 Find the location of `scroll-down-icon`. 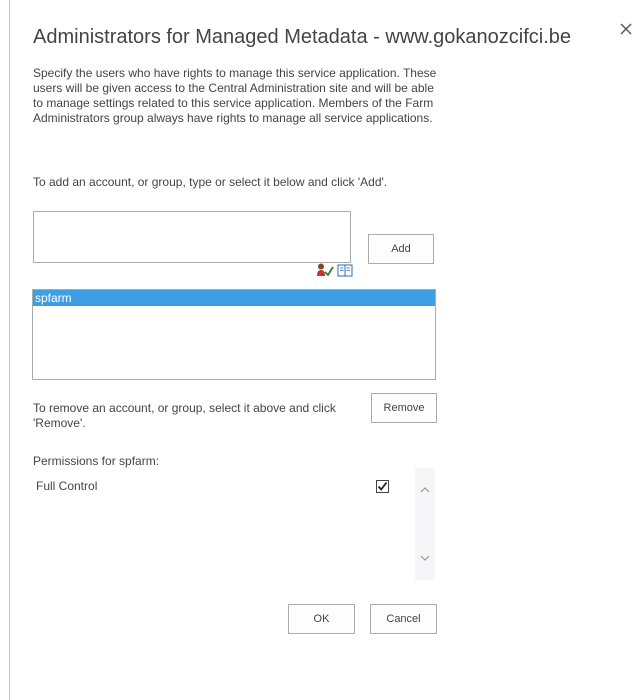

scroll-down-icon is located at coordinates (425, 558).